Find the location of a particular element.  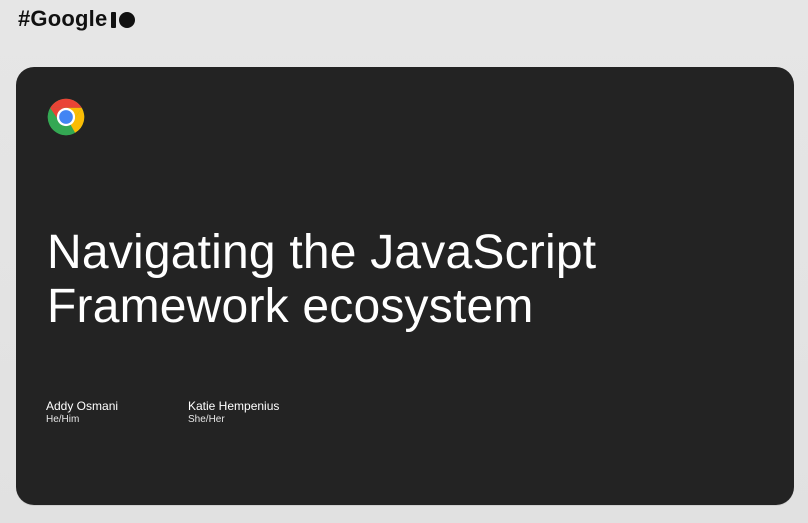

speaker-pronouns: She/Her is located at coordinates (206, 419).